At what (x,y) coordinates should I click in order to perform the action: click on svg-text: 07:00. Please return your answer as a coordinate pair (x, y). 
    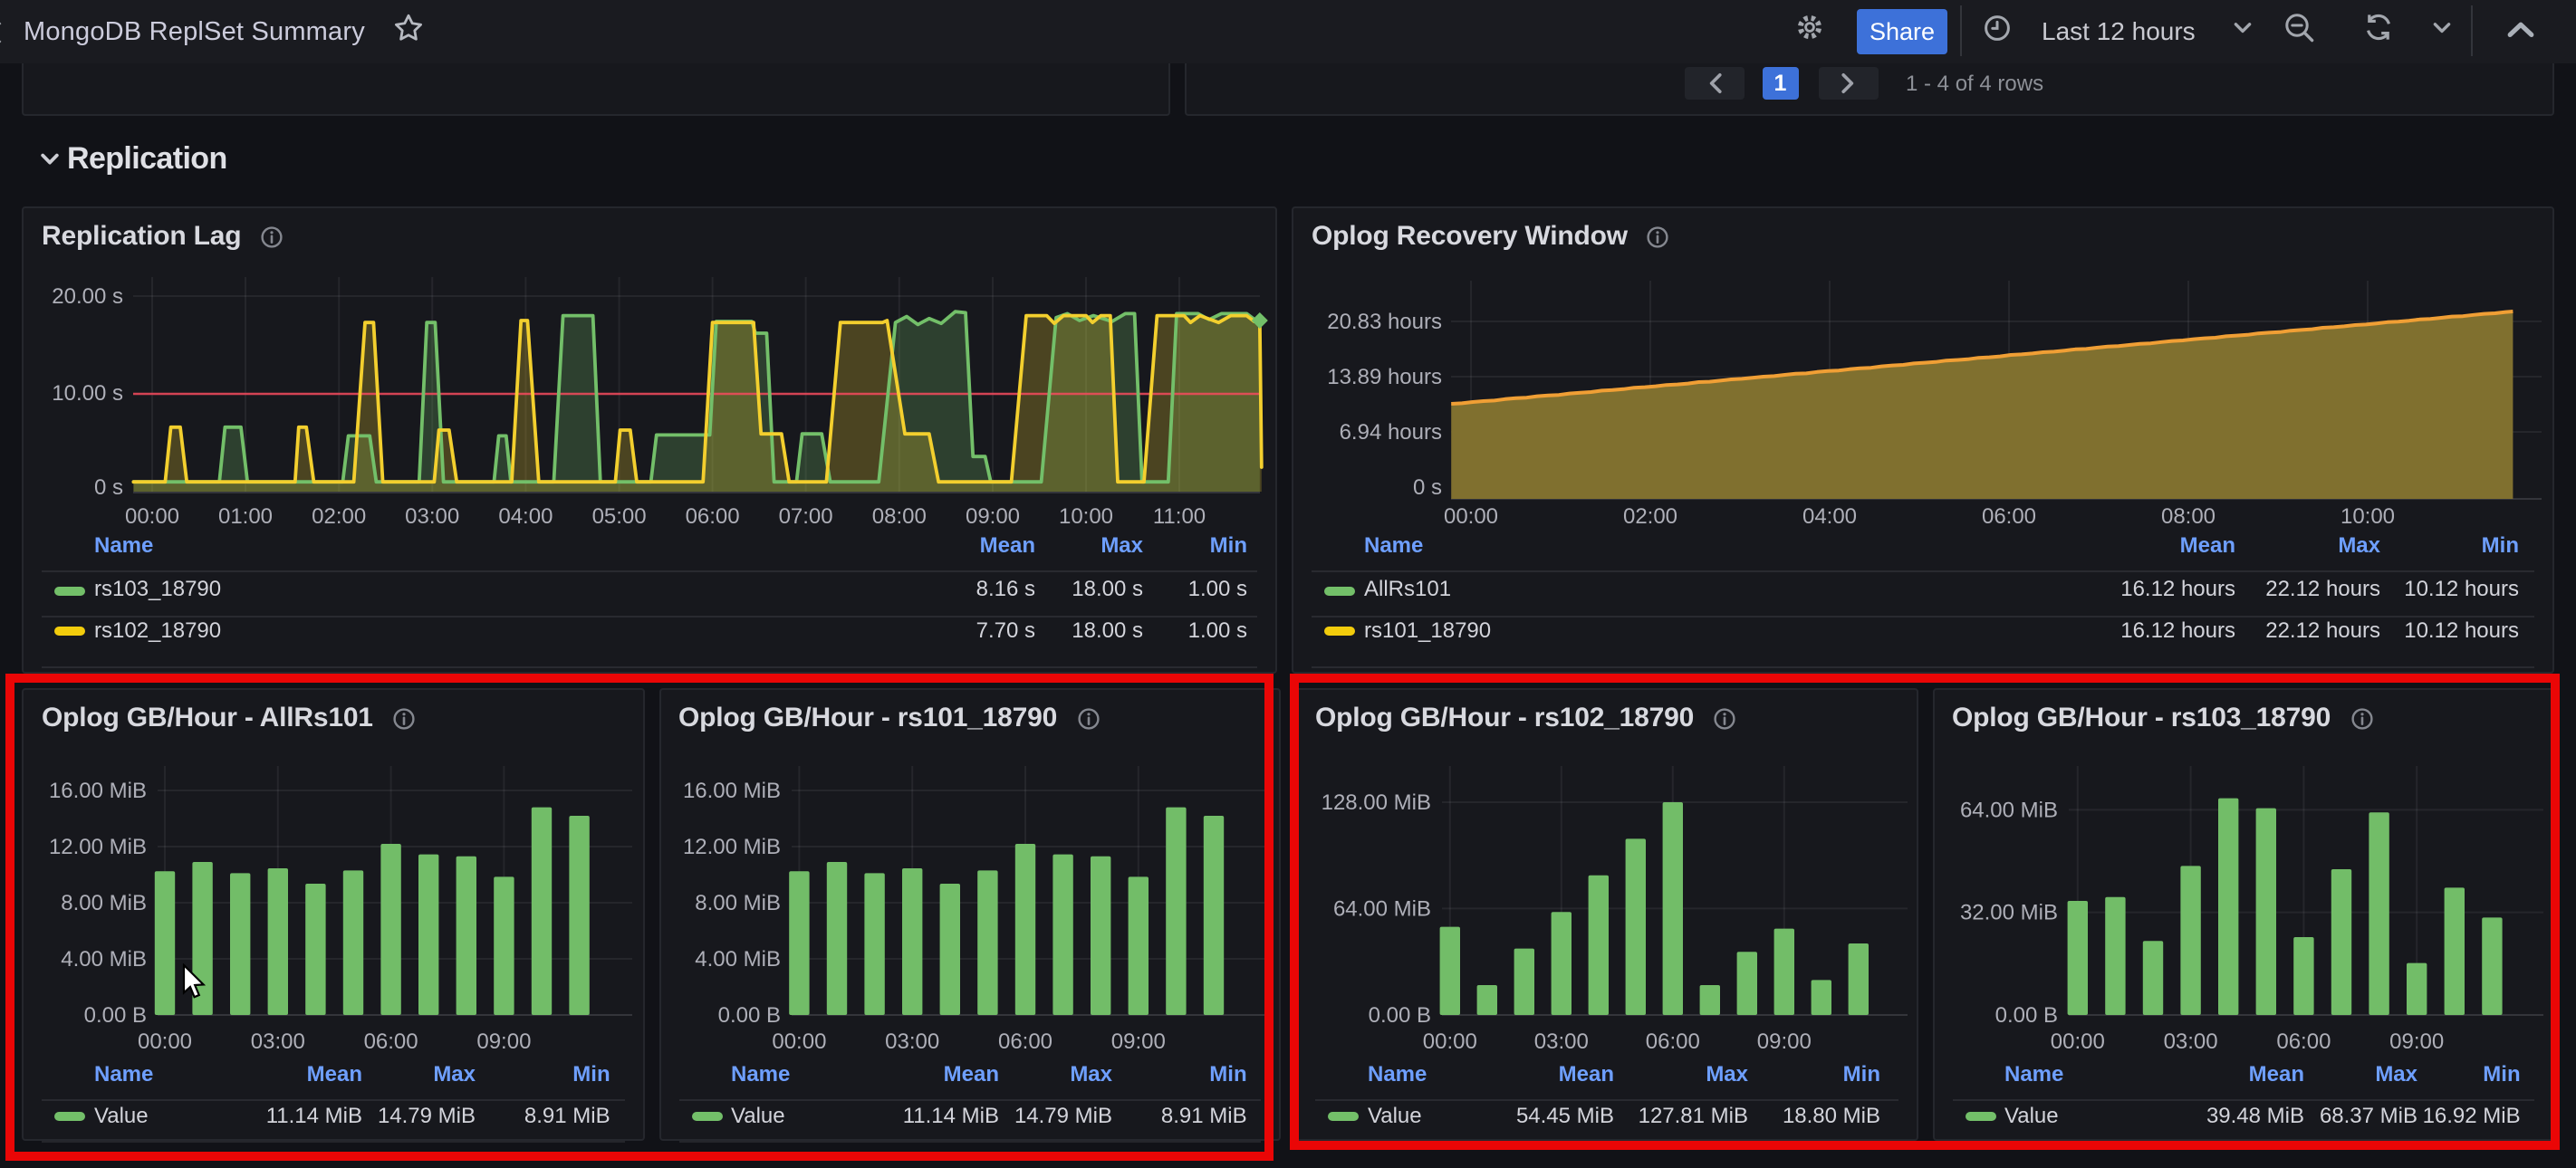
    Looking at the image, I should click on (806, 515).